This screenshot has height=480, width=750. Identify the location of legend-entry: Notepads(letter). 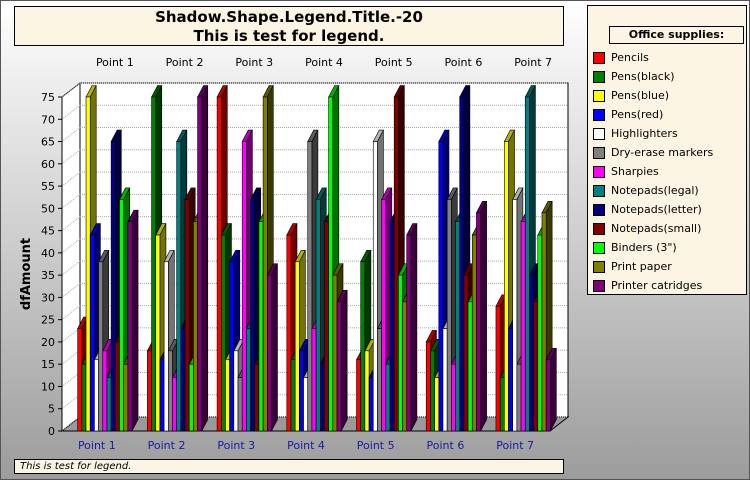
(653, 209).